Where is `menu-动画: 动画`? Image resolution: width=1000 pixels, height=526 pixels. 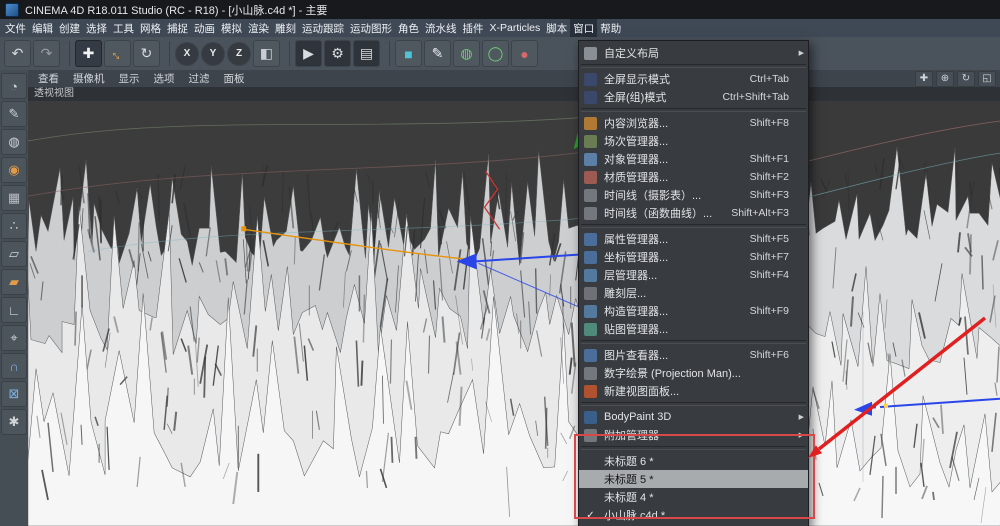 menu-动画: 动画 is located at coordinates (204, 28).